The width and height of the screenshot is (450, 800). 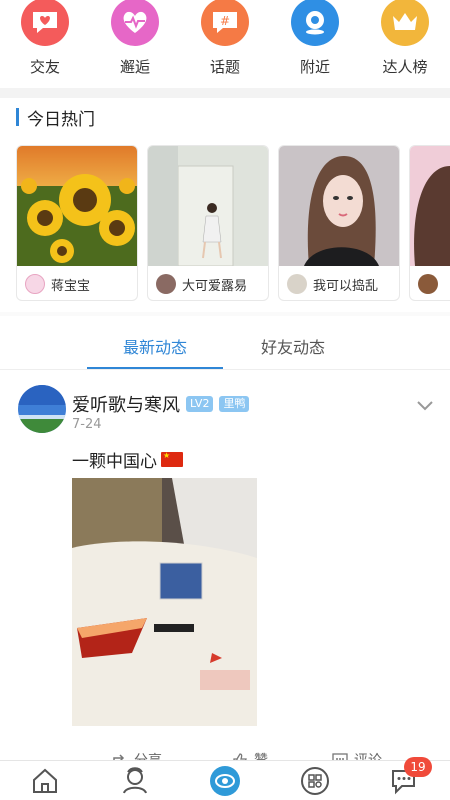 I want to click on nav-discover, so click(x=315, y=781).